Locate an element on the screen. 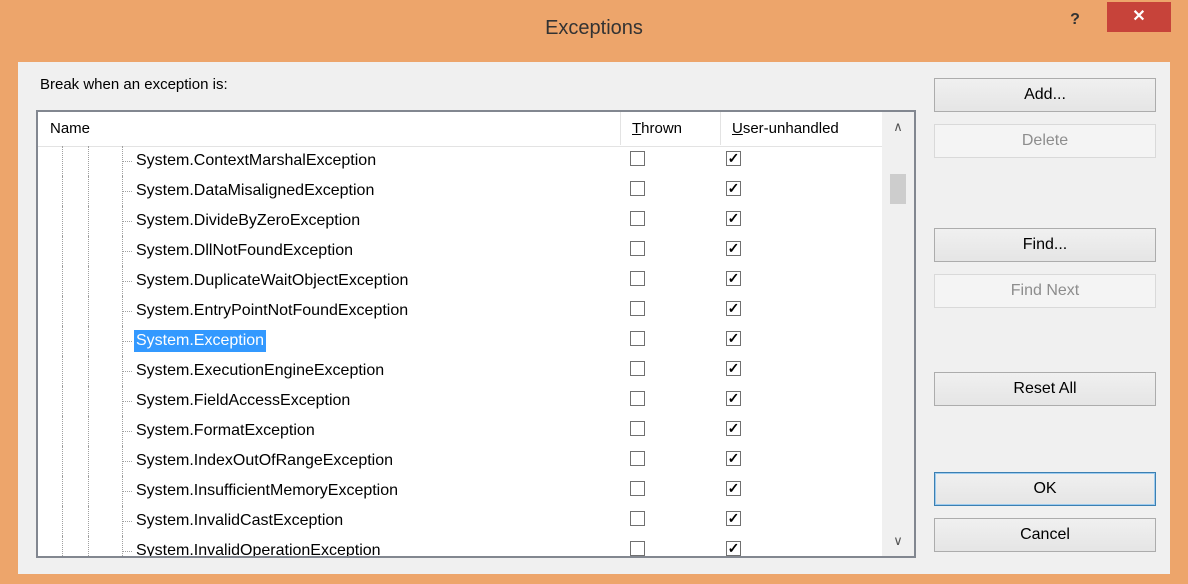  exception-name: System.ExecutionEngineException is located at coordinates (260, 371).